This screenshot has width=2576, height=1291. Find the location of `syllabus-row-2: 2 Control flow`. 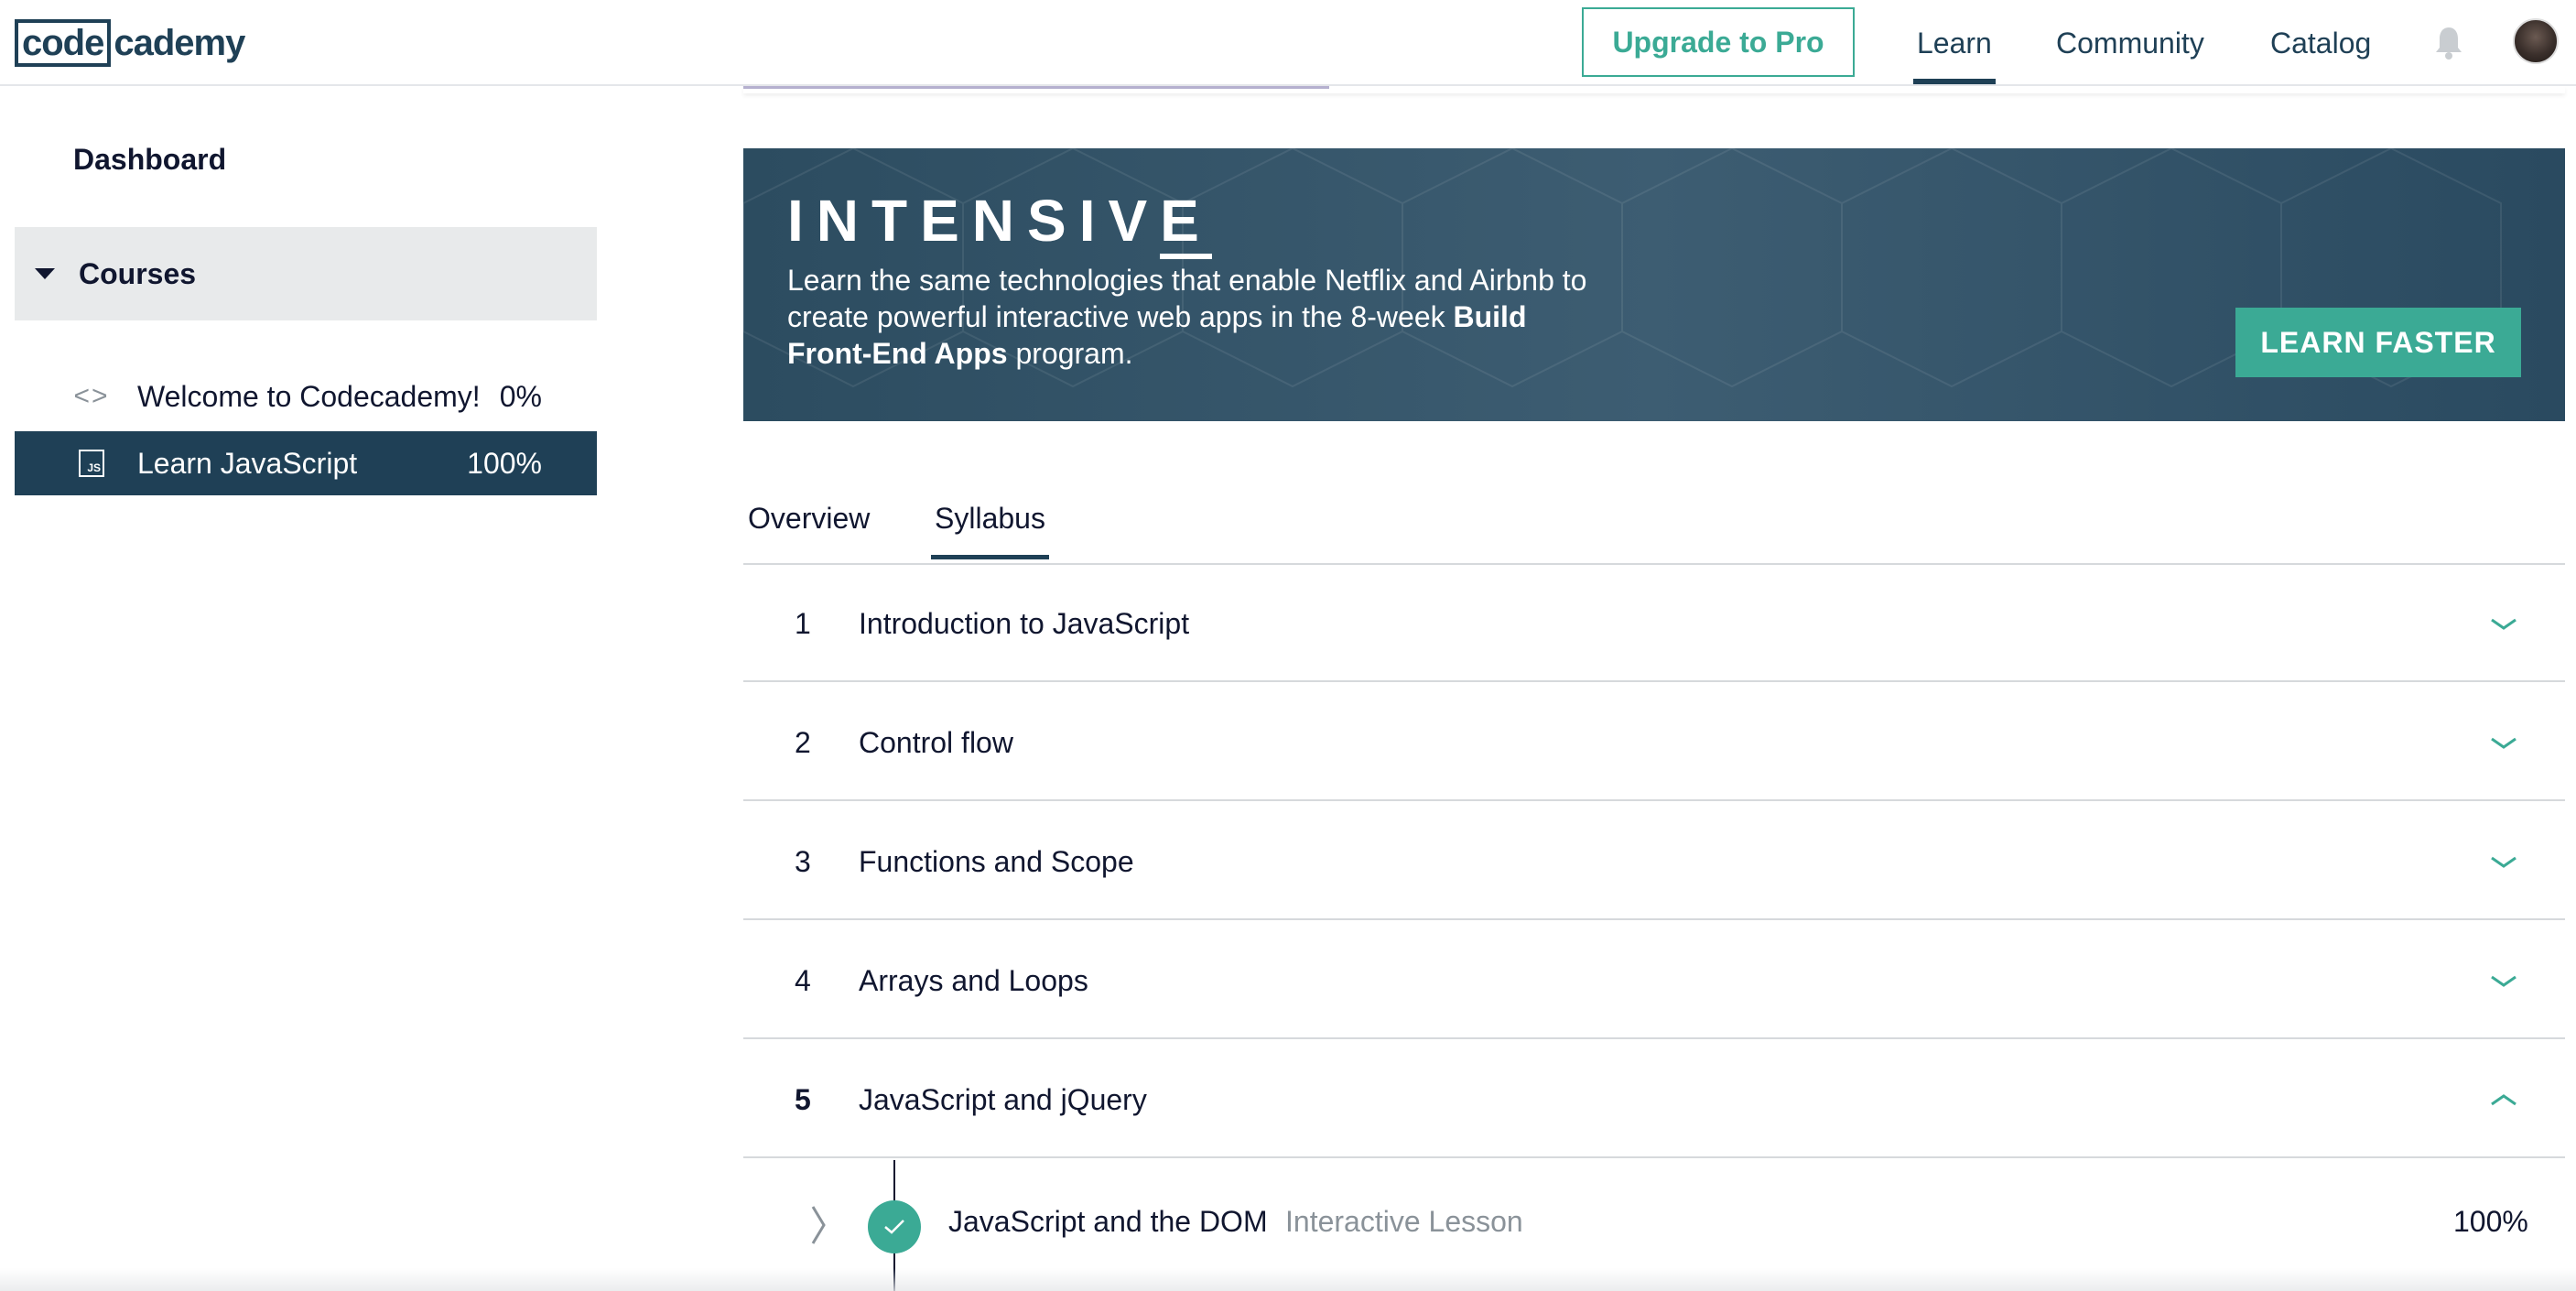

syllabus-row-2: 2 Control flow is located at coordinates (1654, 742).